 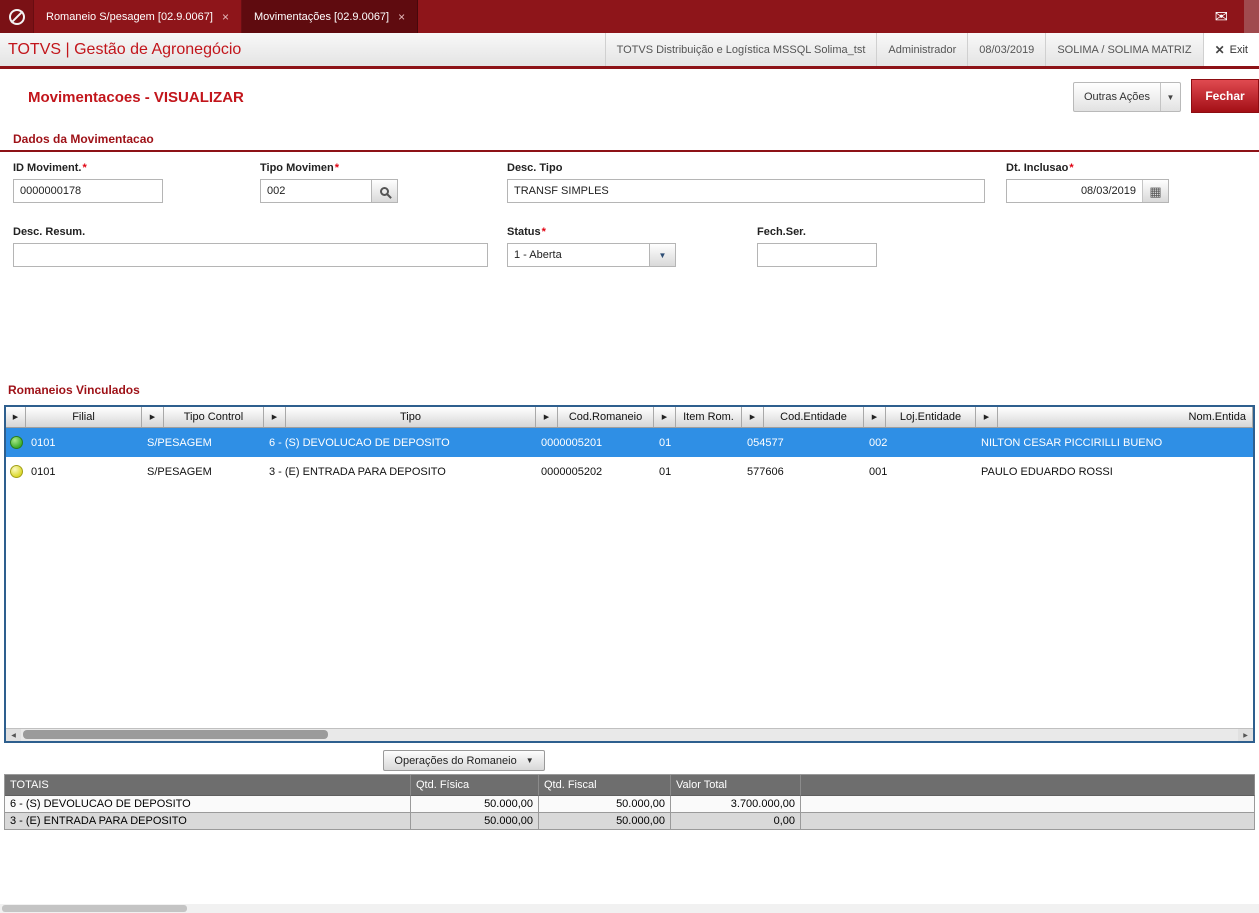 I want to click on status-yellow-icon, so click(x=16, y=471).